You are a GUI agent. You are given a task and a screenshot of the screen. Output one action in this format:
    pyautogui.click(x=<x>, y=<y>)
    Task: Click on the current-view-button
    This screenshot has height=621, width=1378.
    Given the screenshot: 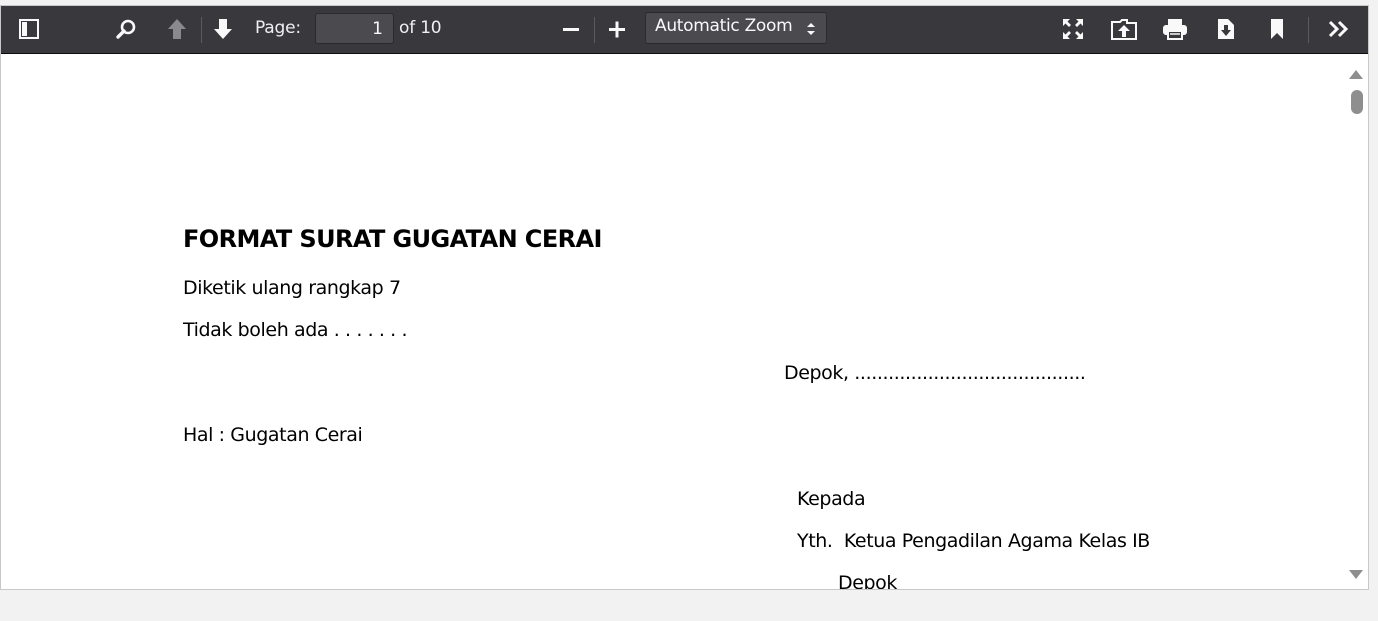 What is the action you would take?
    pyautogui.click(x=1277, y=29)
    